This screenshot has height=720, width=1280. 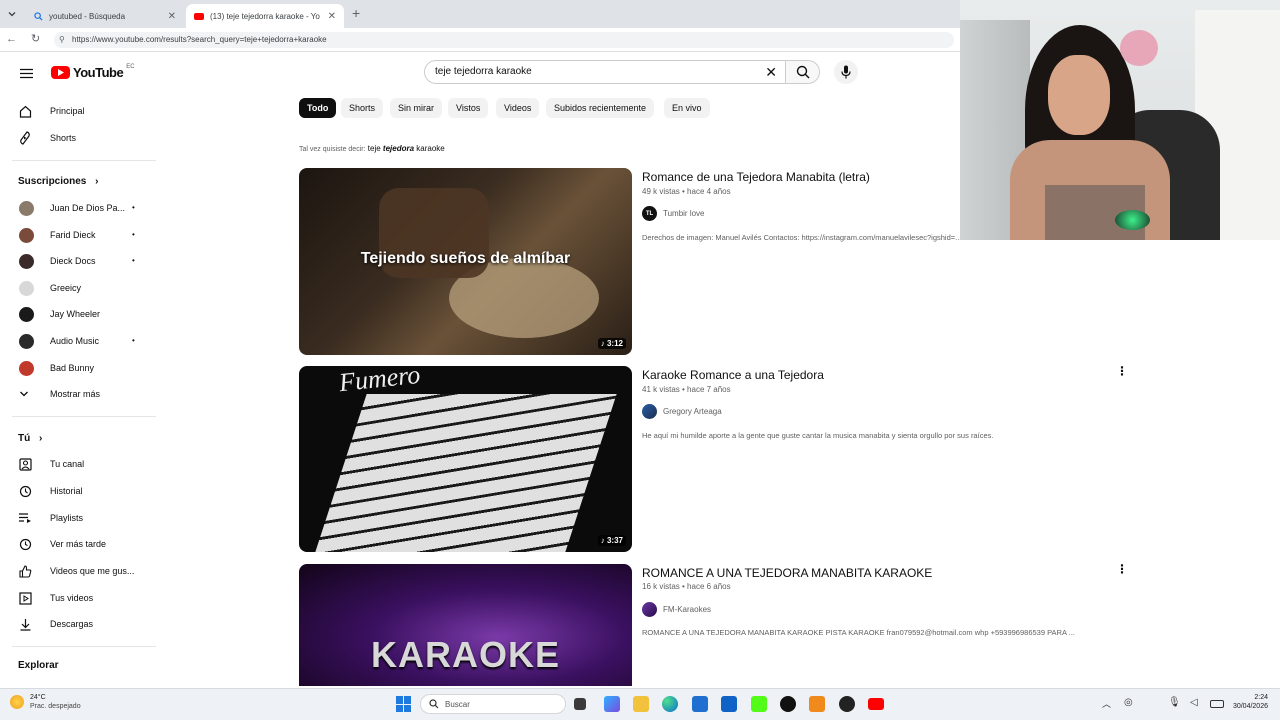 I want to click on voice-search-button, so click(x=846, y=72).